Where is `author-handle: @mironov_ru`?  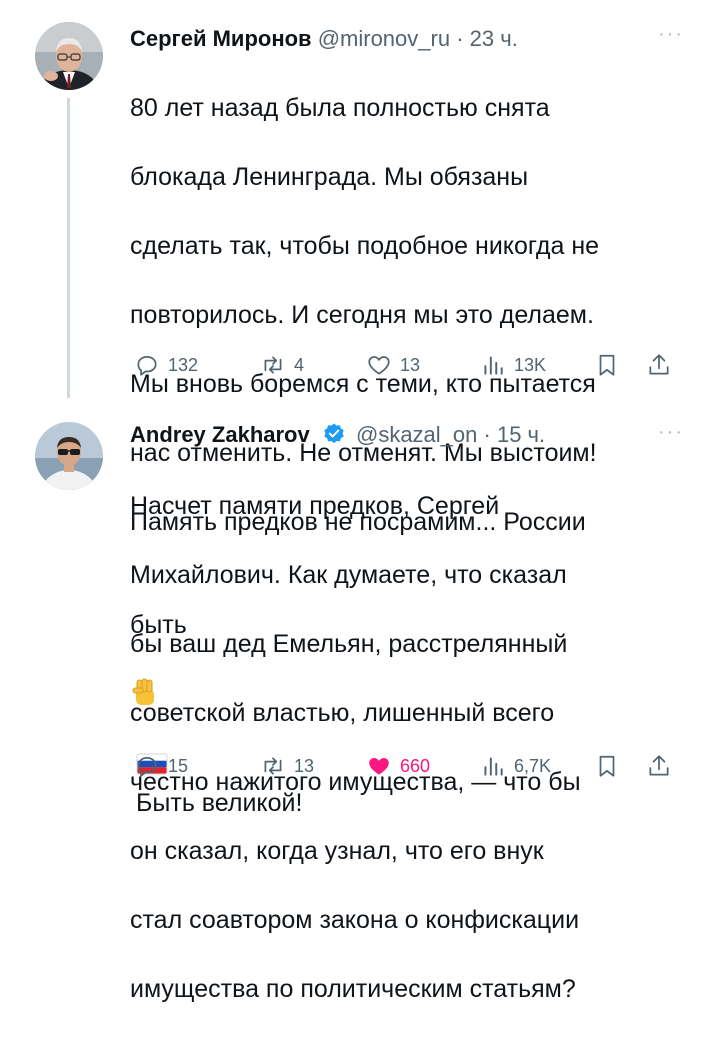 author-handle: @mironov_ru is located at coordinates (384, 38).